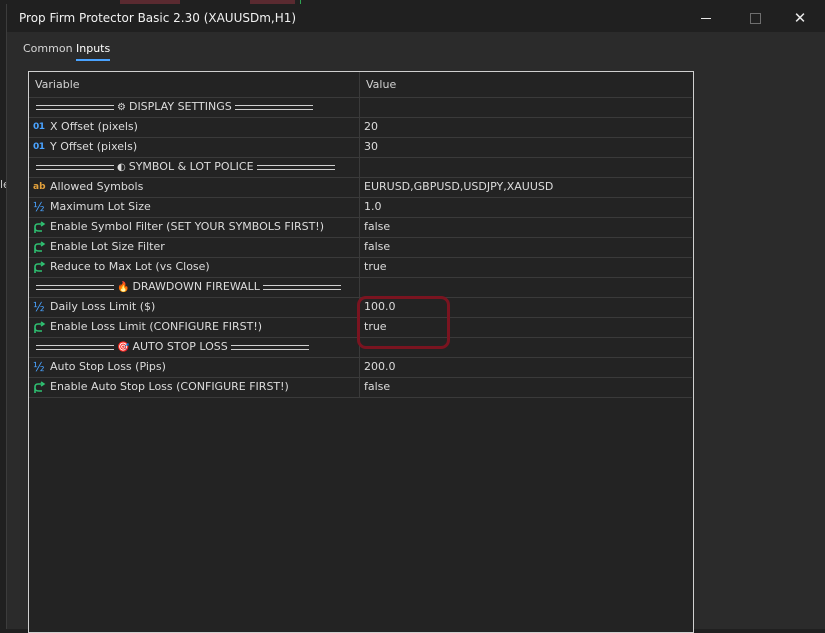 The height and width of the screenshot is (633, 825). What do you see at coordinates (180, 346) in the screenshot?
I see `section-label: AUTO STOP LOSS` at bounding box center [180, 346].